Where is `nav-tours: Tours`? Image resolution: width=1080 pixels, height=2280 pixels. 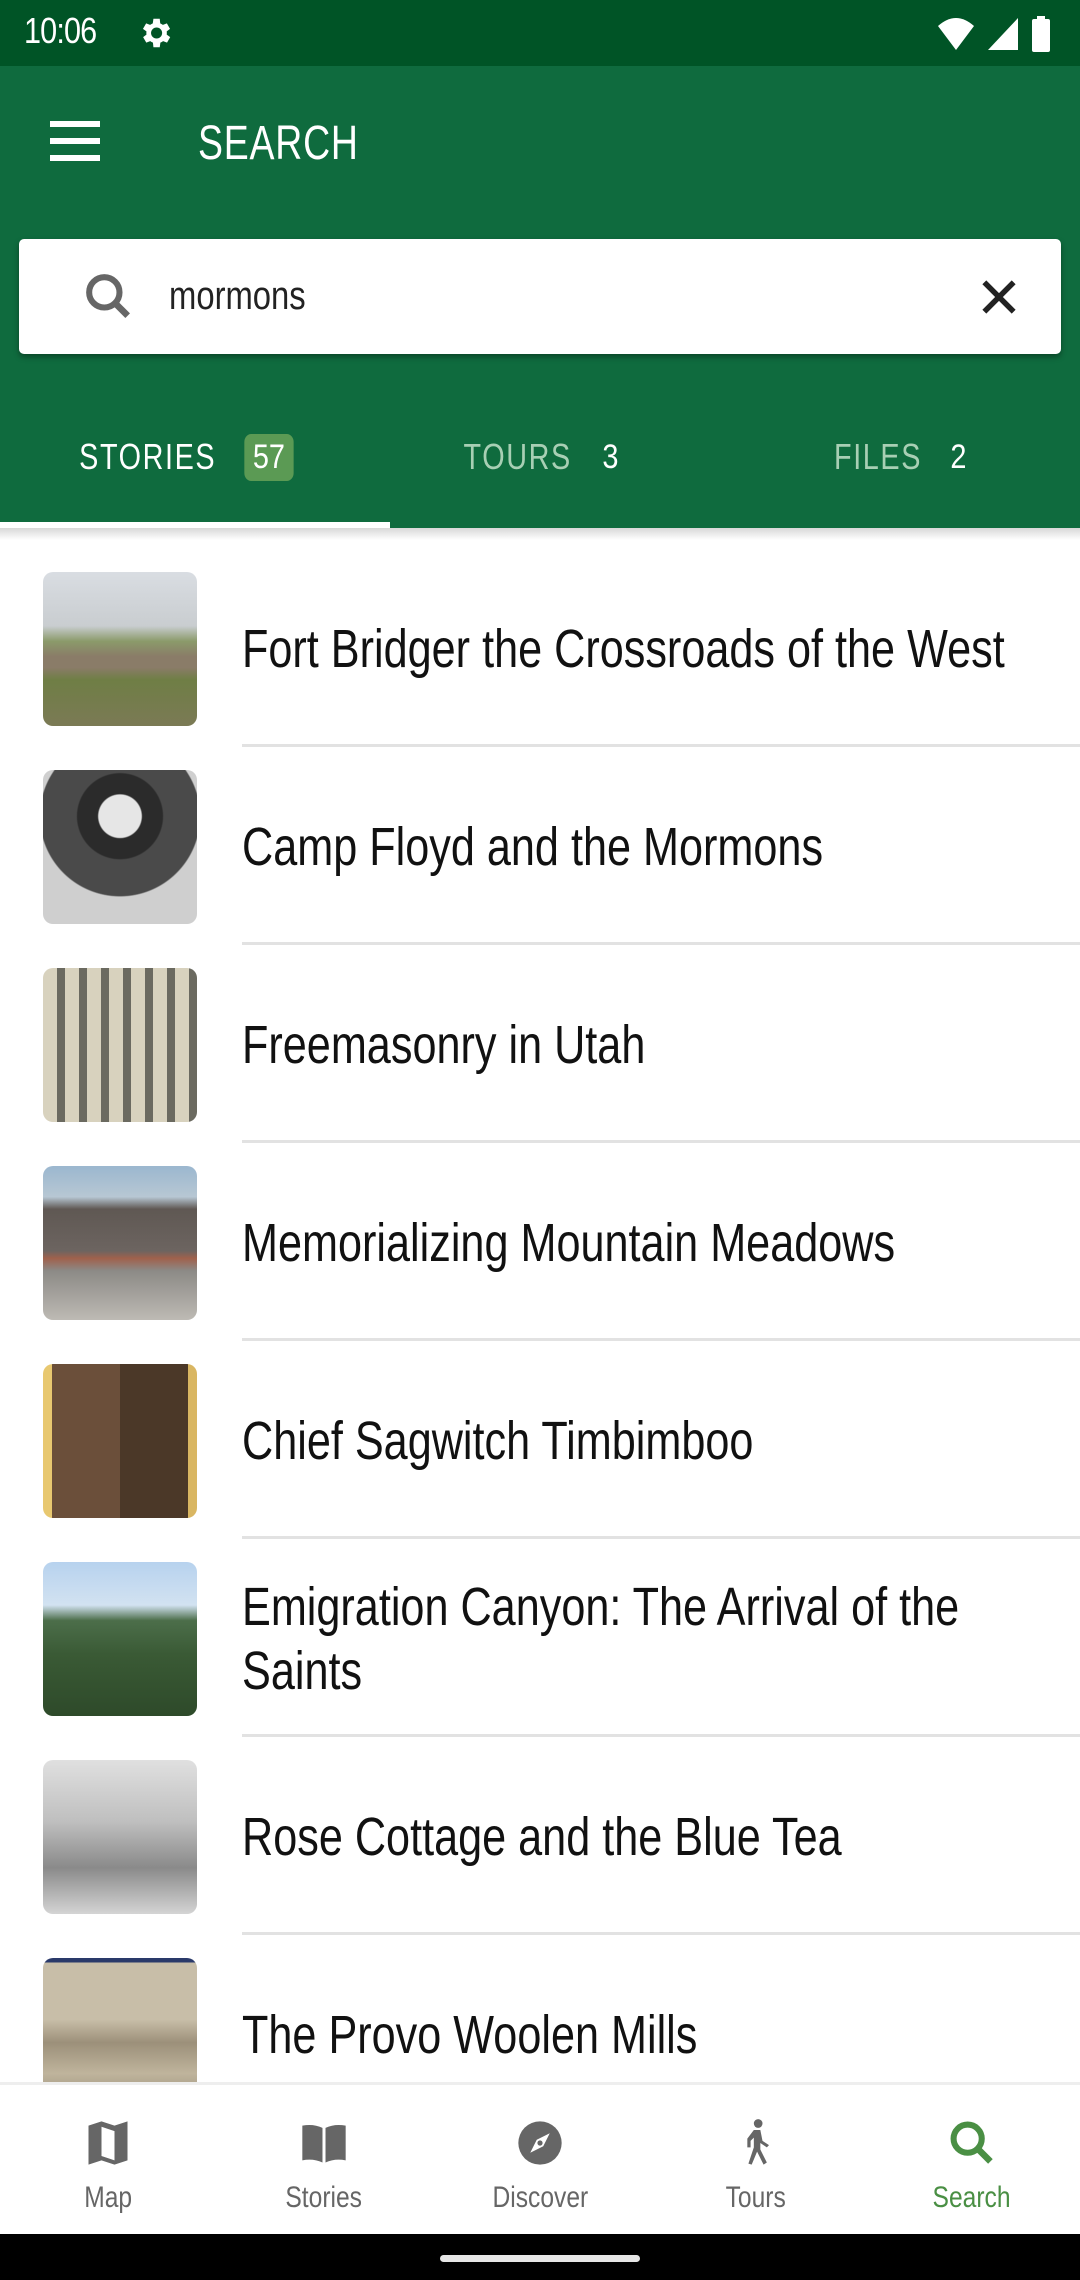
nav-tours: Tours is located at coordinates (756, 2159).